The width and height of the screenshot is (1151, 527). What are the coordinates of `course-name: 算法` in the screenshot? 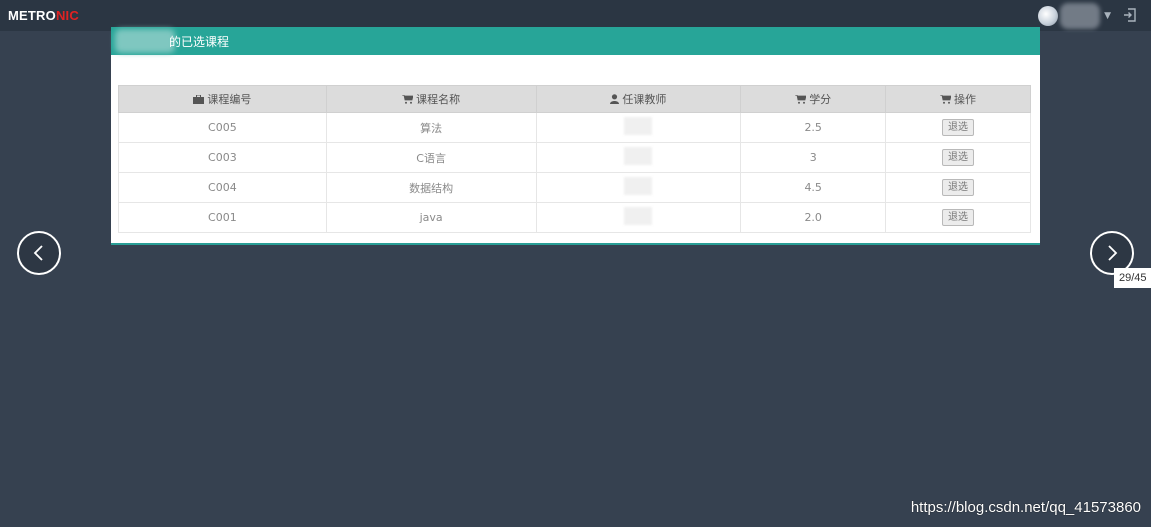 It's located at (431, 127).